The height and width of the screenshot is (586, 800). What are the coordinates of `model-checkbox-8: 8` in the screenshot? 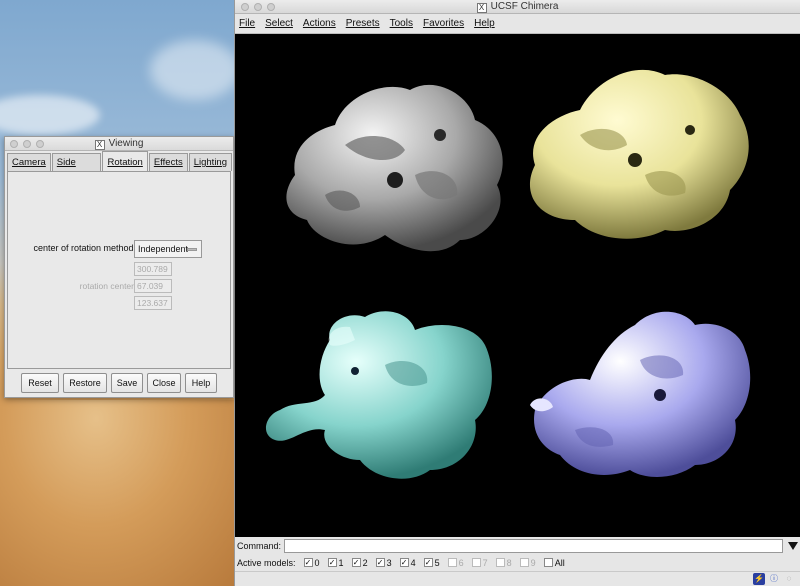 It's located at (503, 563).